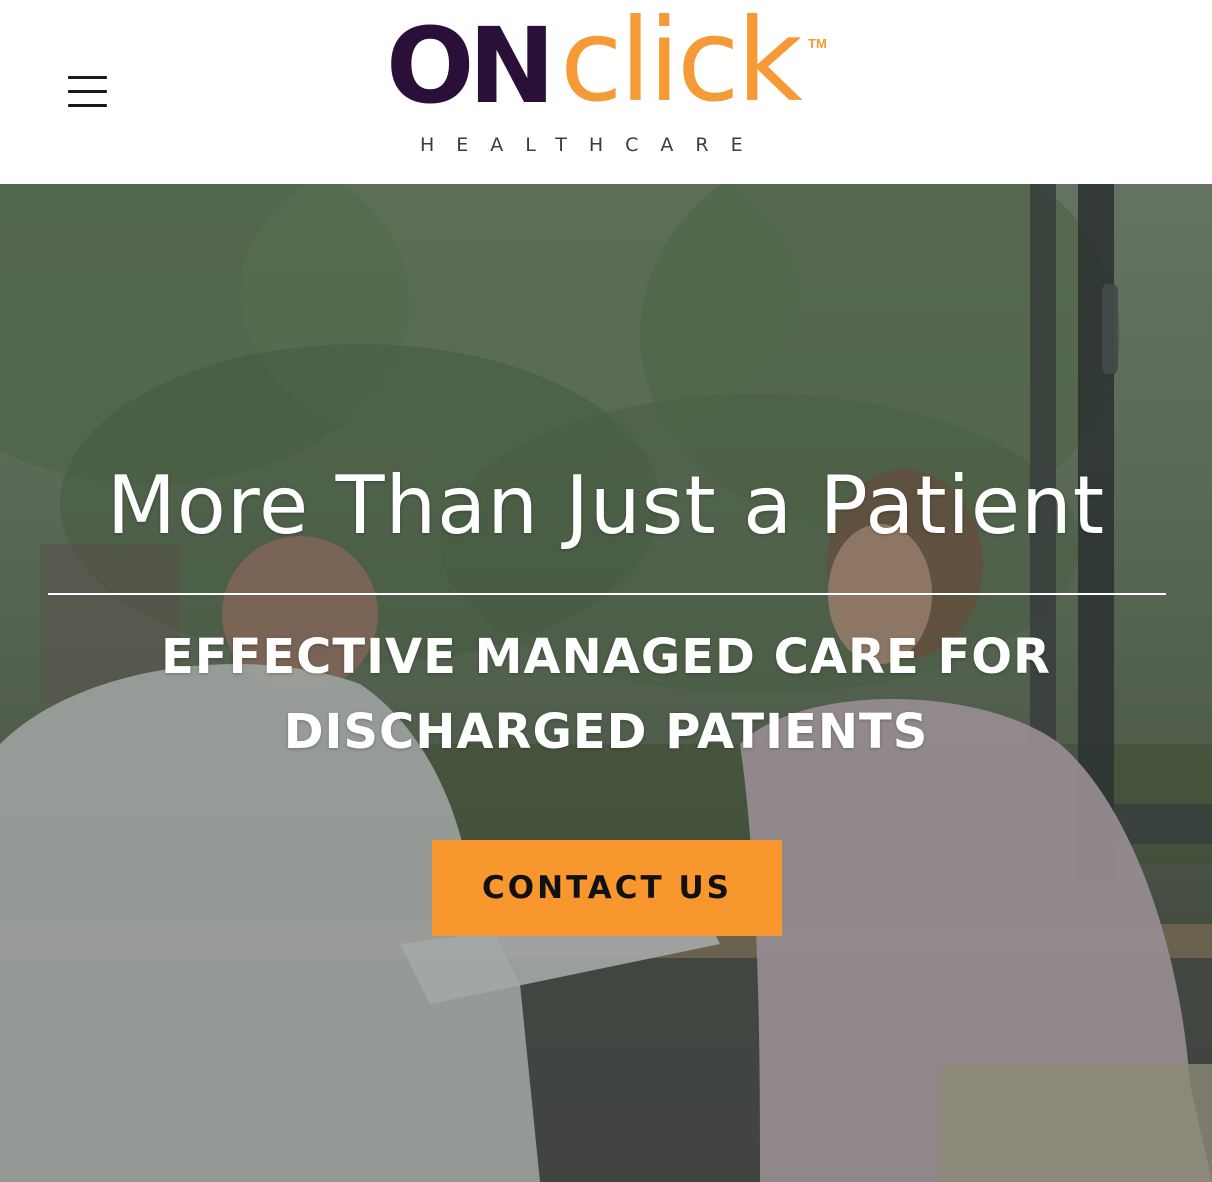 This screenshot has width=1212, height=1182. I want to click on onclick-healthcare-logo: ON click TM HEALTHCARE, so click(610, 83).